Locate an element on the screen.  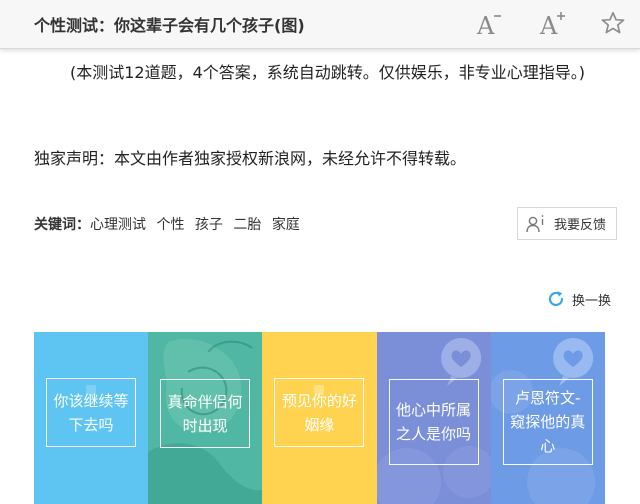
feedback-label: 我要反馈 is located at coordinates (580, 225).